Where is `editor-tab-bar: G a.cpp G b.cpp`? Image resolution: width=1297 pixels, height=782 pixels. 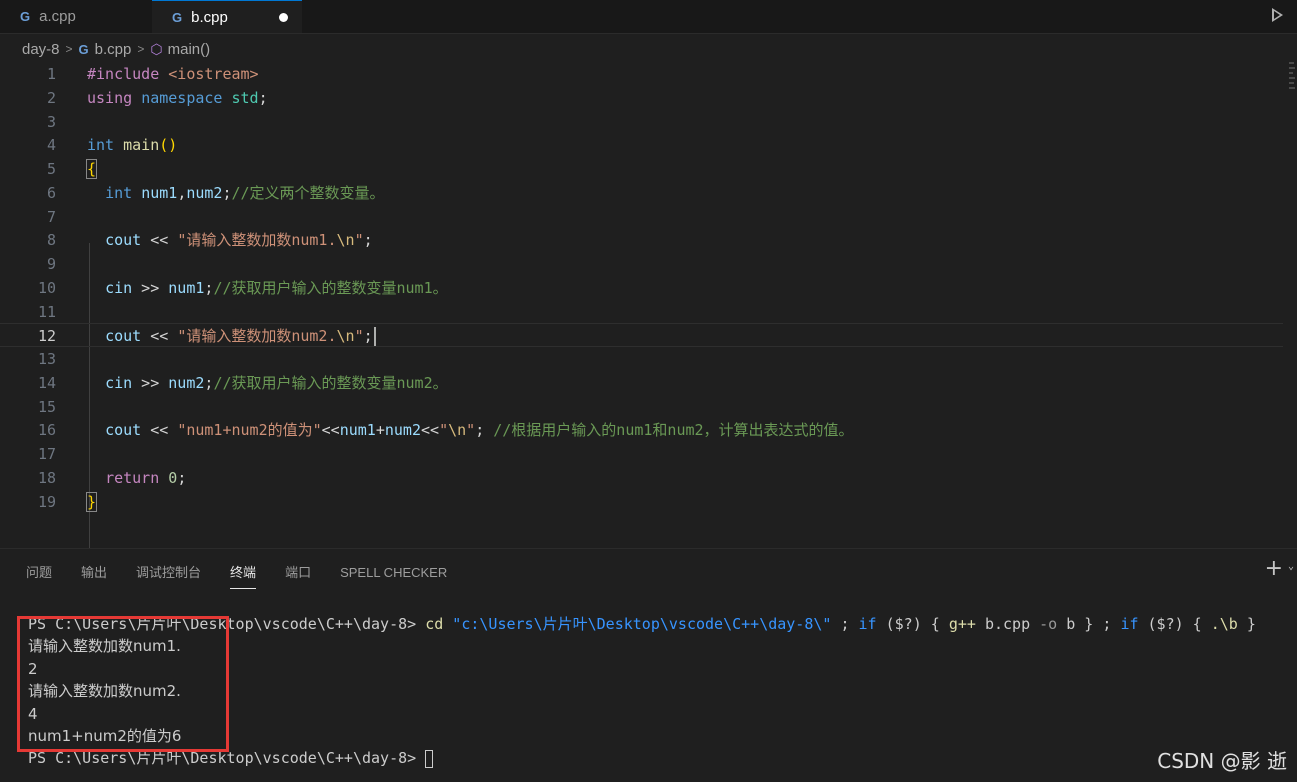
editor-tab-bar: G a.cpp G b.cpp is located at coordinates (648, 17).